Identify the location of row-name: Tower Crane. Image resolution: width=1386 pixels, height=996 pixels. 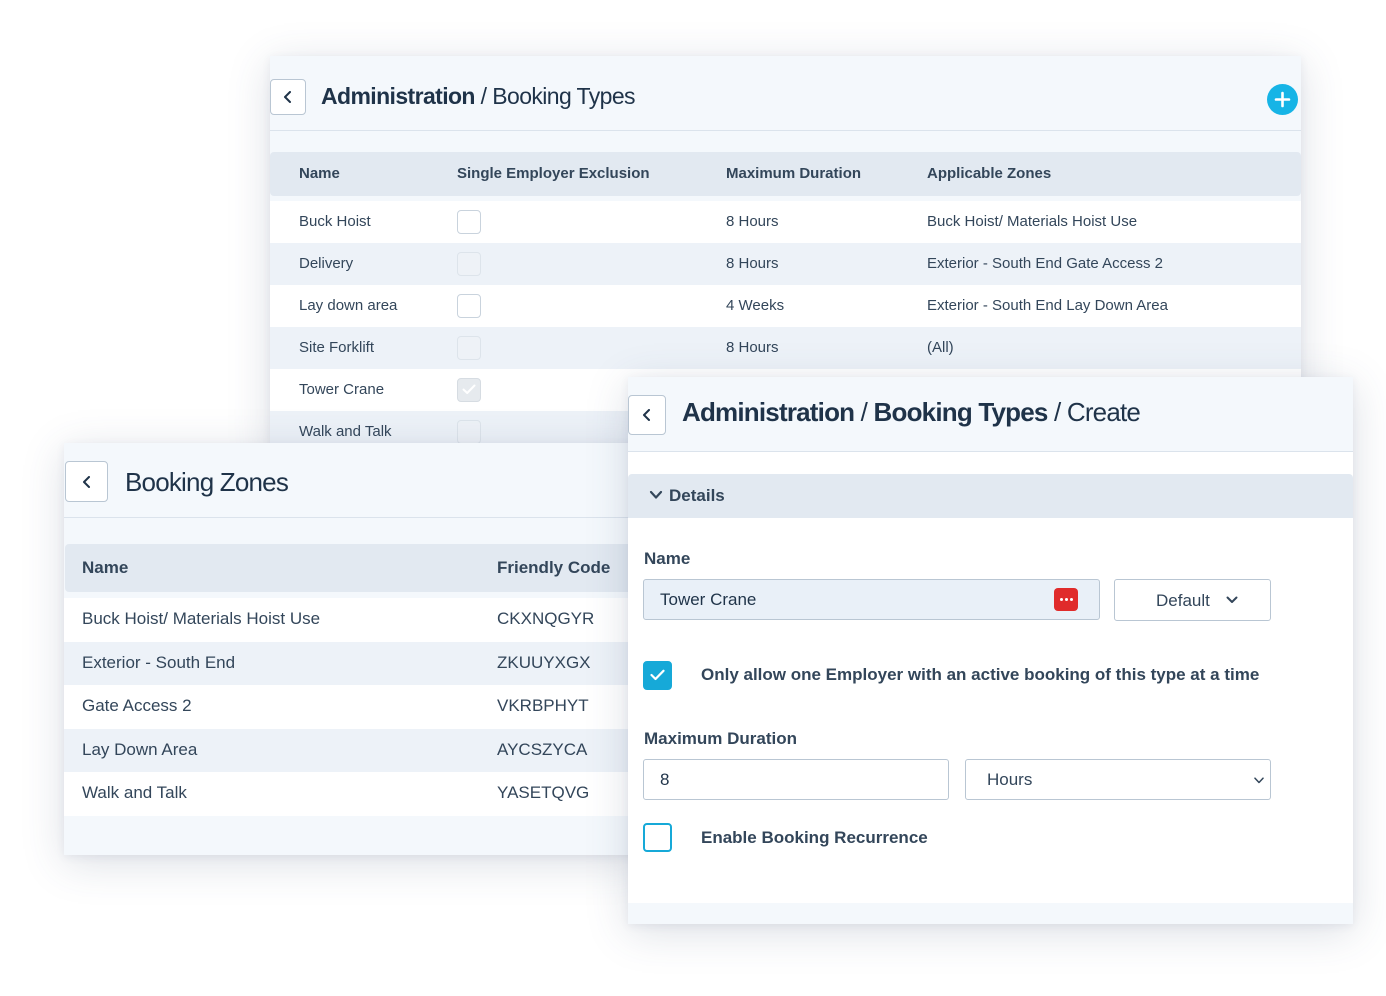
(342, 389).